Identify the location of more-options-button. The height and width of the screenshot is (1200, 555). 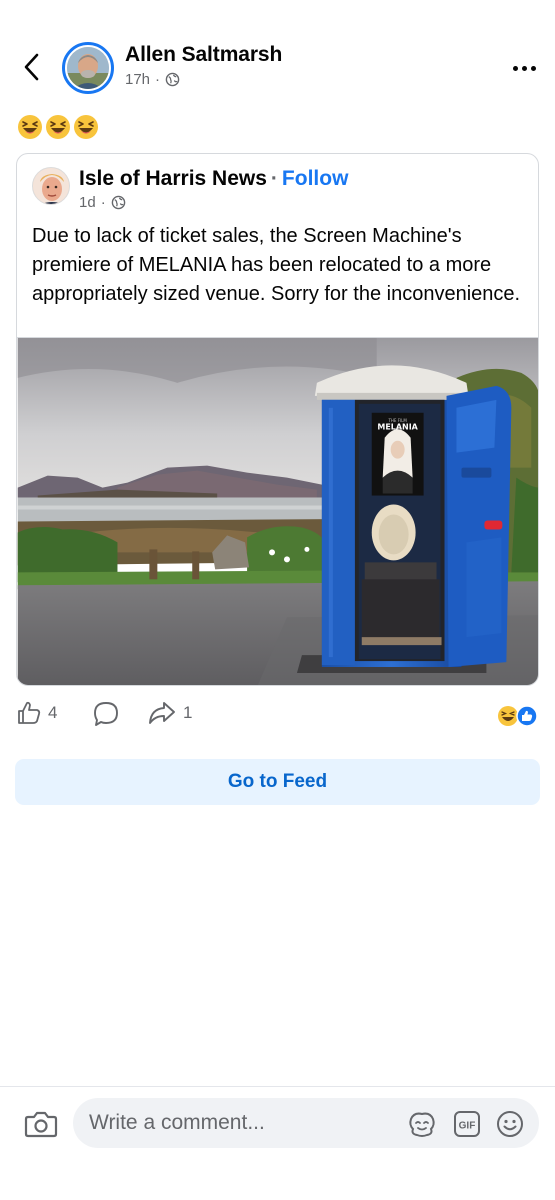
(524, 68).